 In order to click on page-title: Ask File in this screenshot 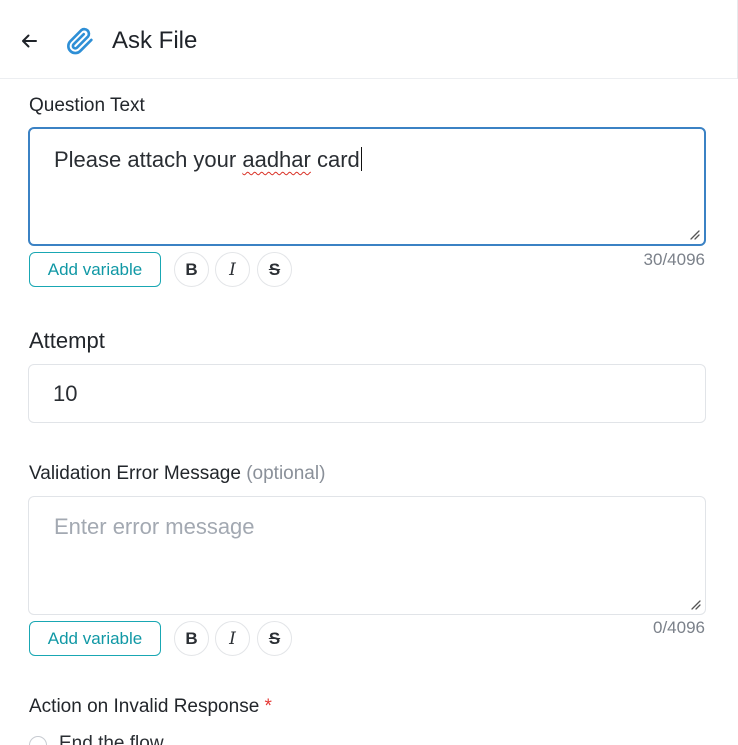, I will do `click(155, 40)`.